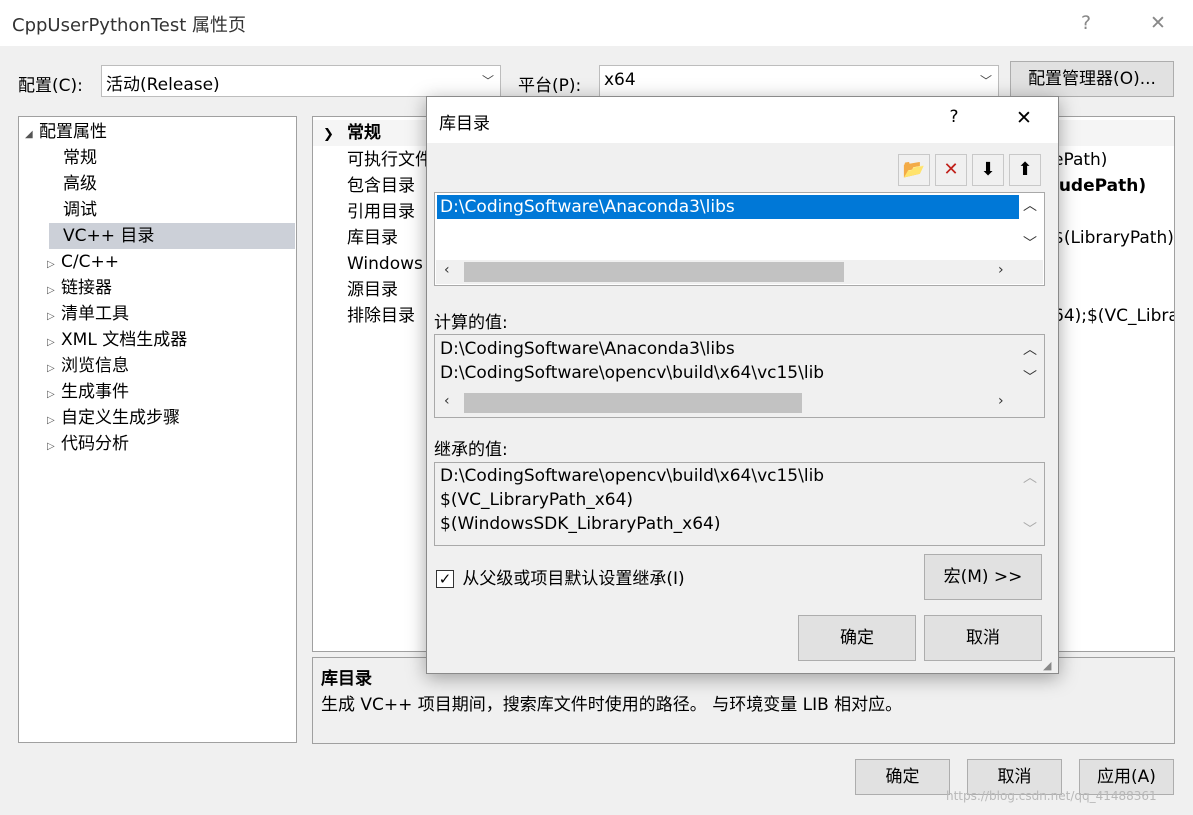  Describe the element at coordinates (172, 236) in the screenshot. I see `tree-item-vc-directories: VC++ 目录` at that location.